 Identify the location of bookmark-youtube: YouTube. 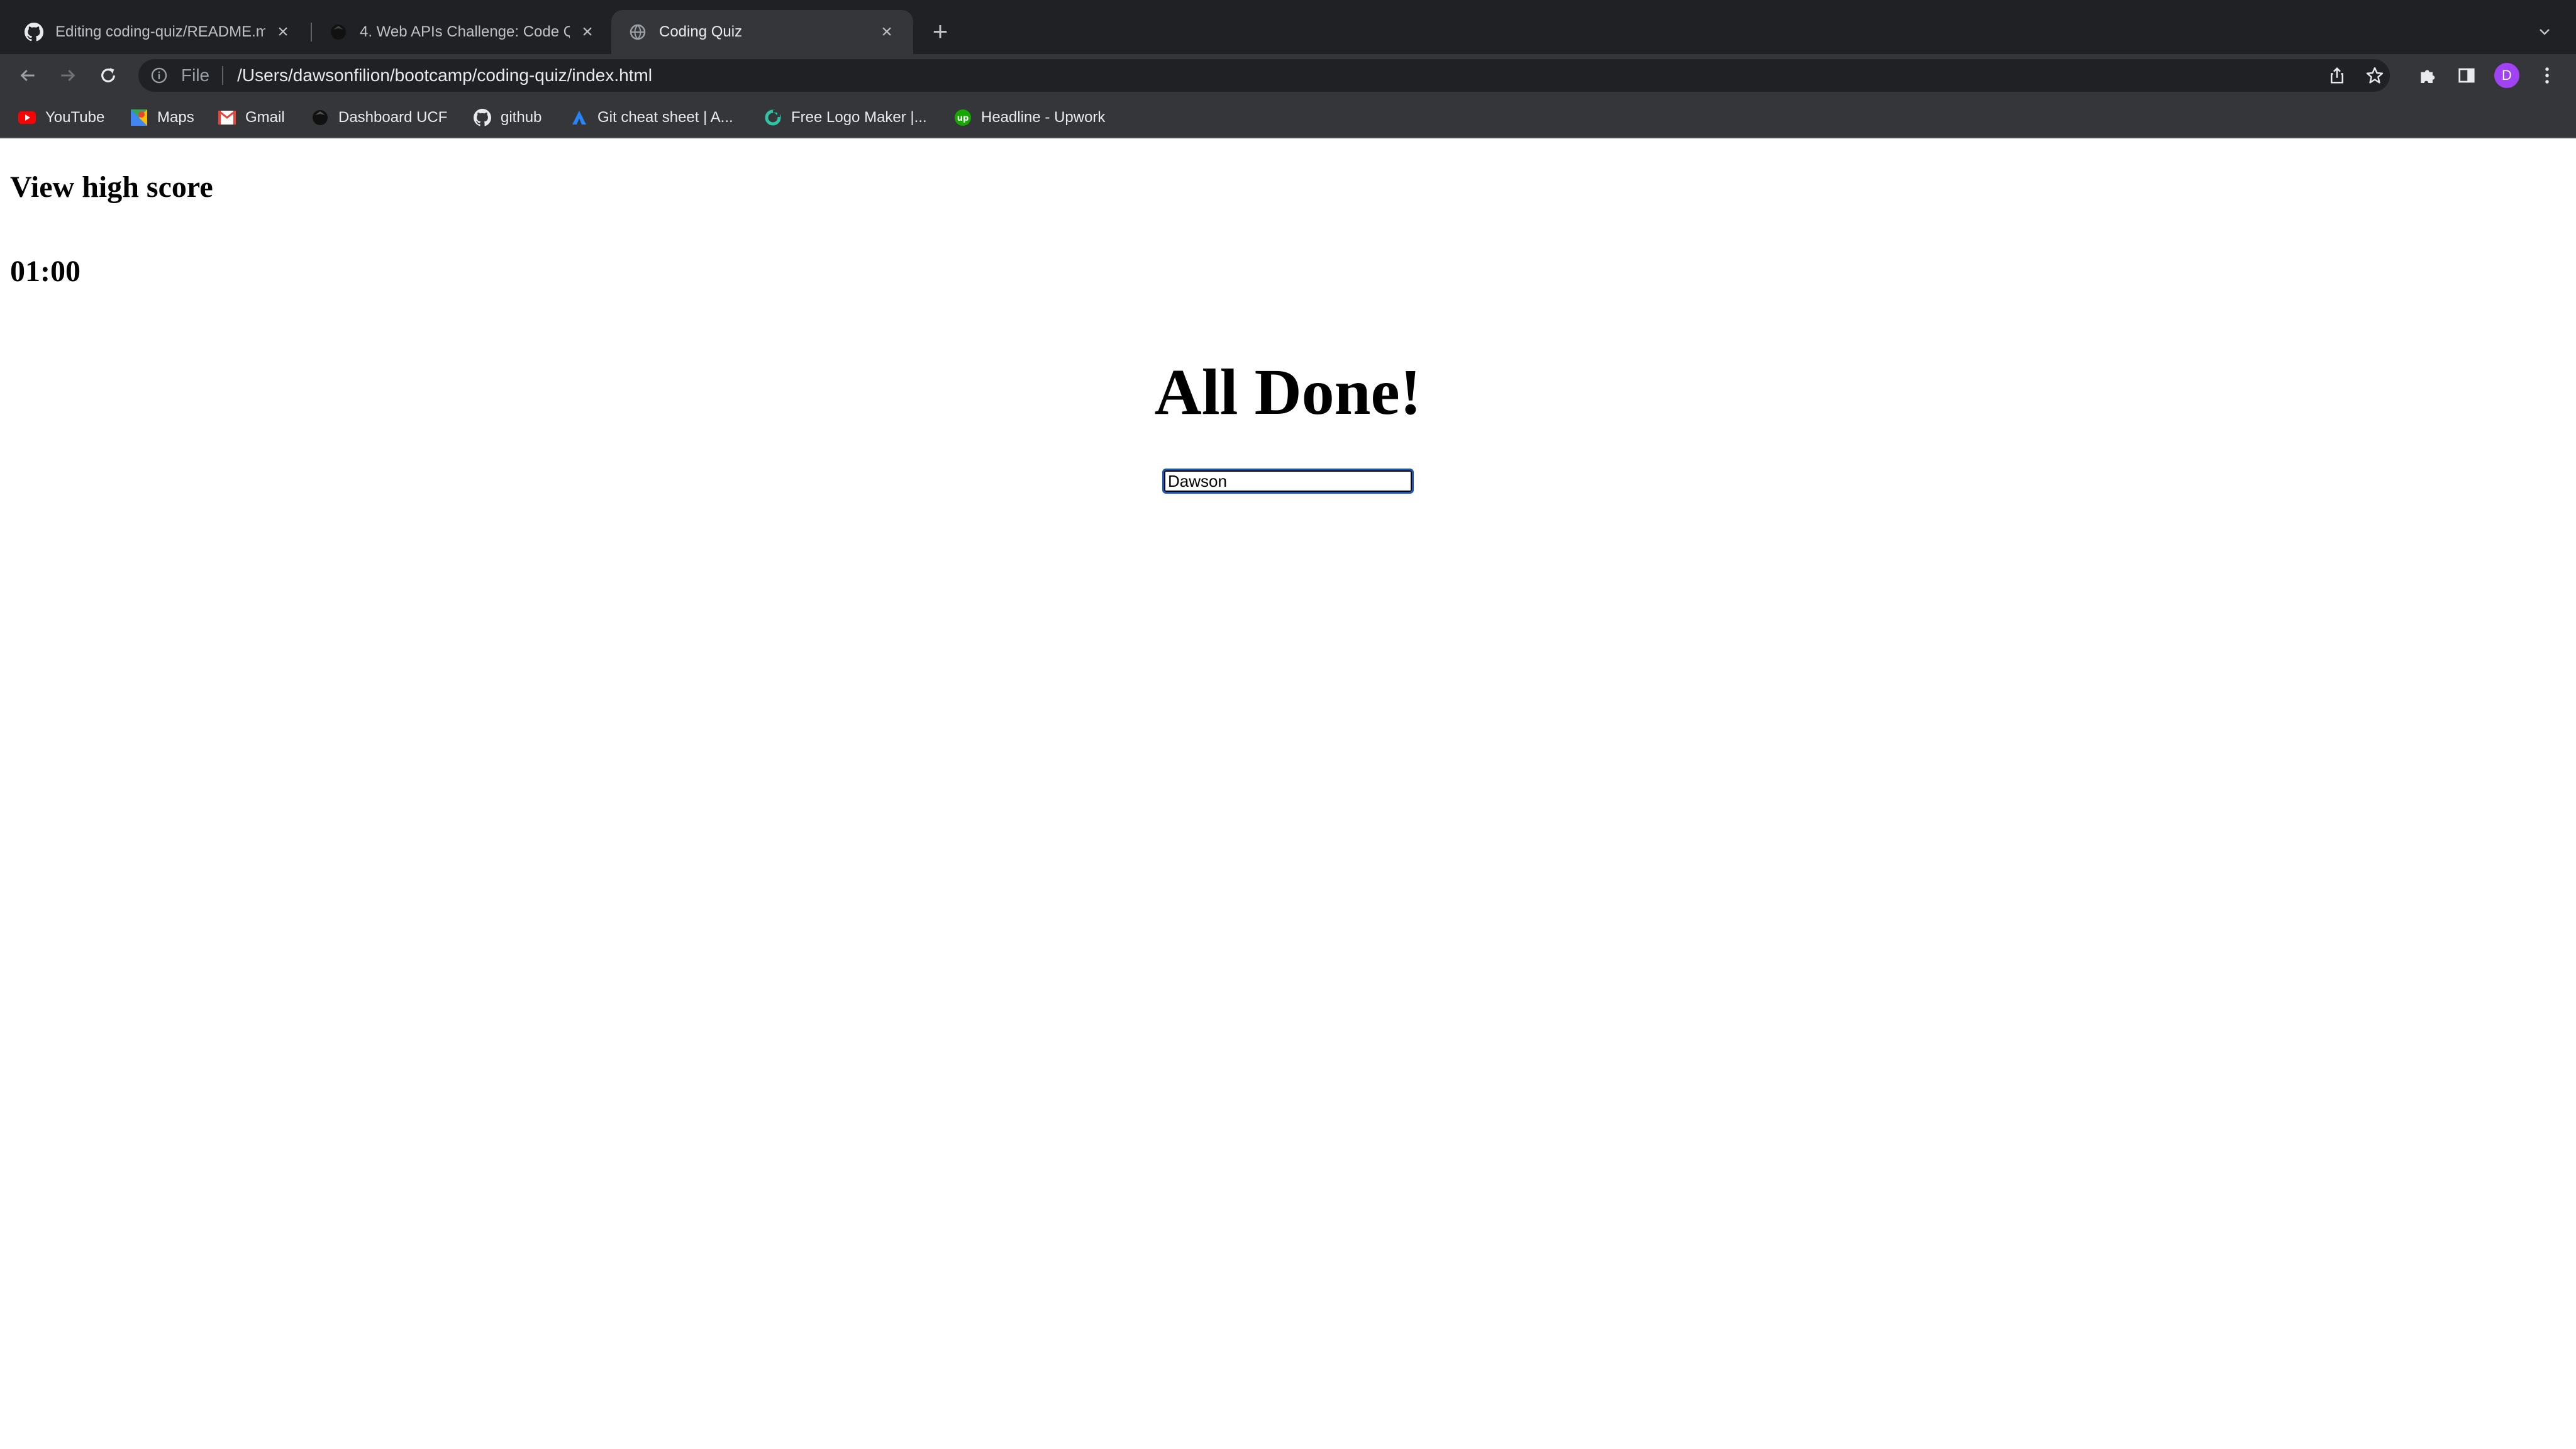
(61, 117).